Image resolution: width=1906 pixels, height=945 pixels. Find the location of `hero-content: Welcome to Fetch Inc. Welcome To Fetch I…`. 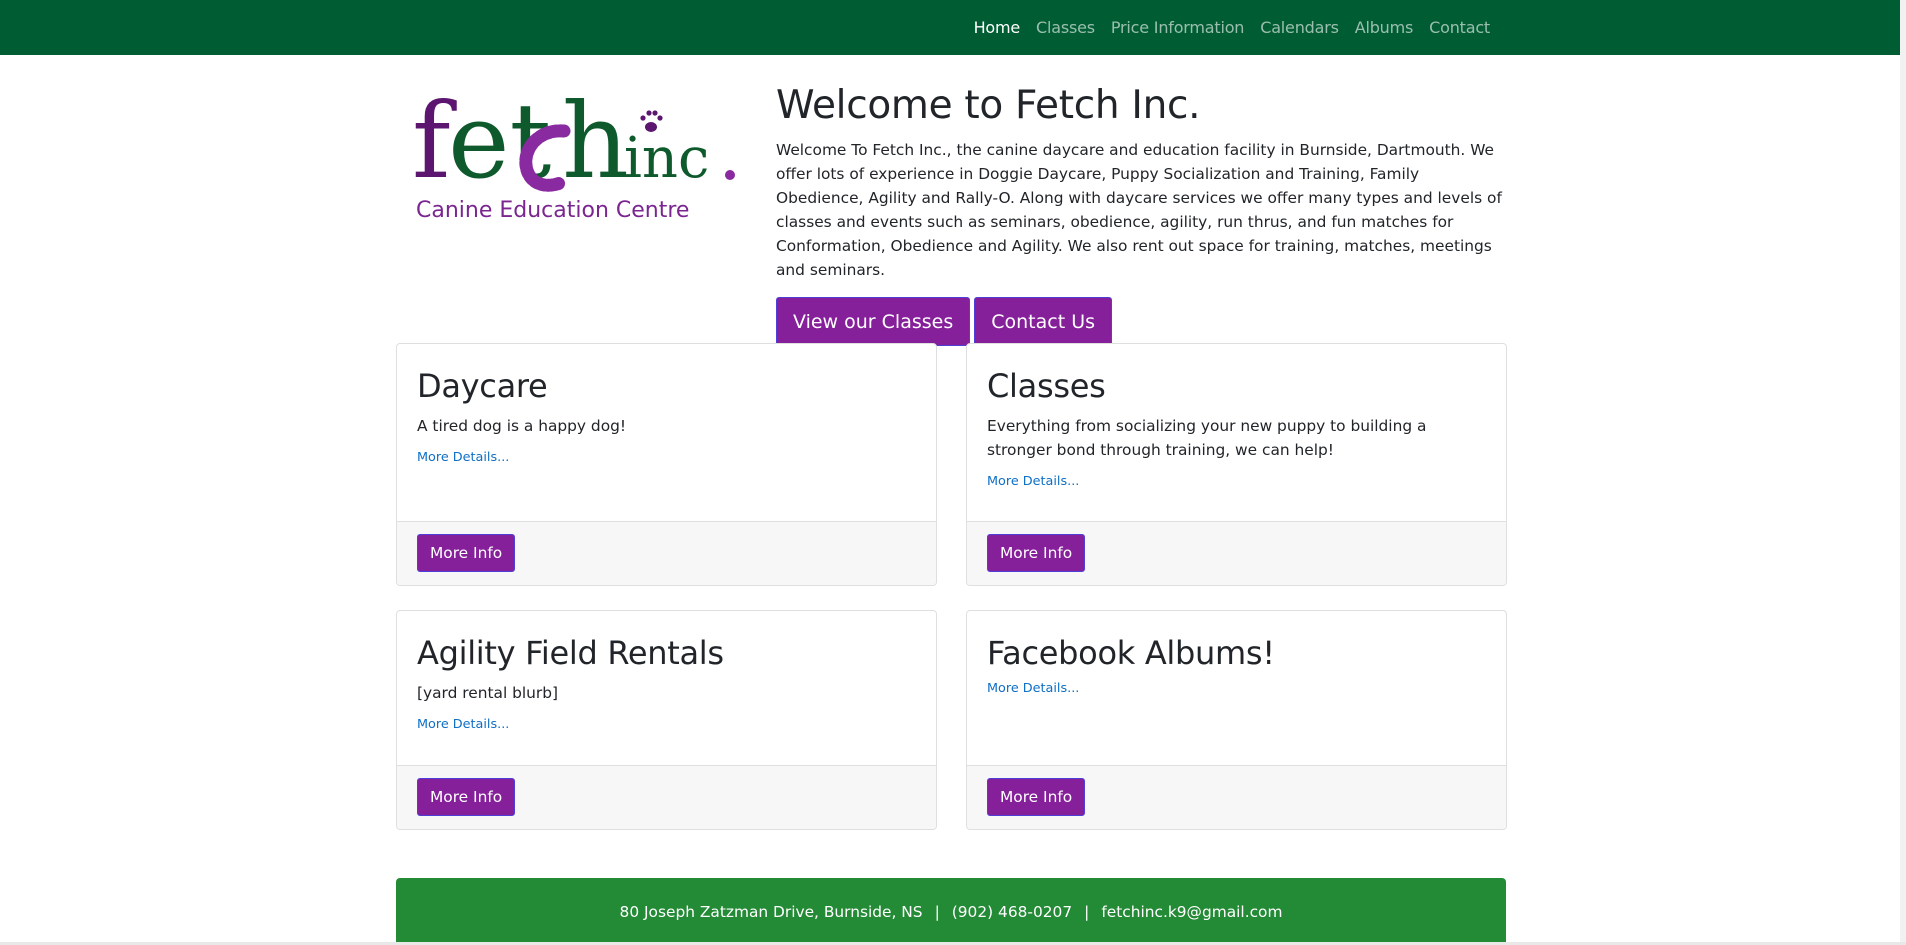

hero-content: Welcome to Fetch Inc. Welcome To Fetch I… is located at coordinates (1141, 213).